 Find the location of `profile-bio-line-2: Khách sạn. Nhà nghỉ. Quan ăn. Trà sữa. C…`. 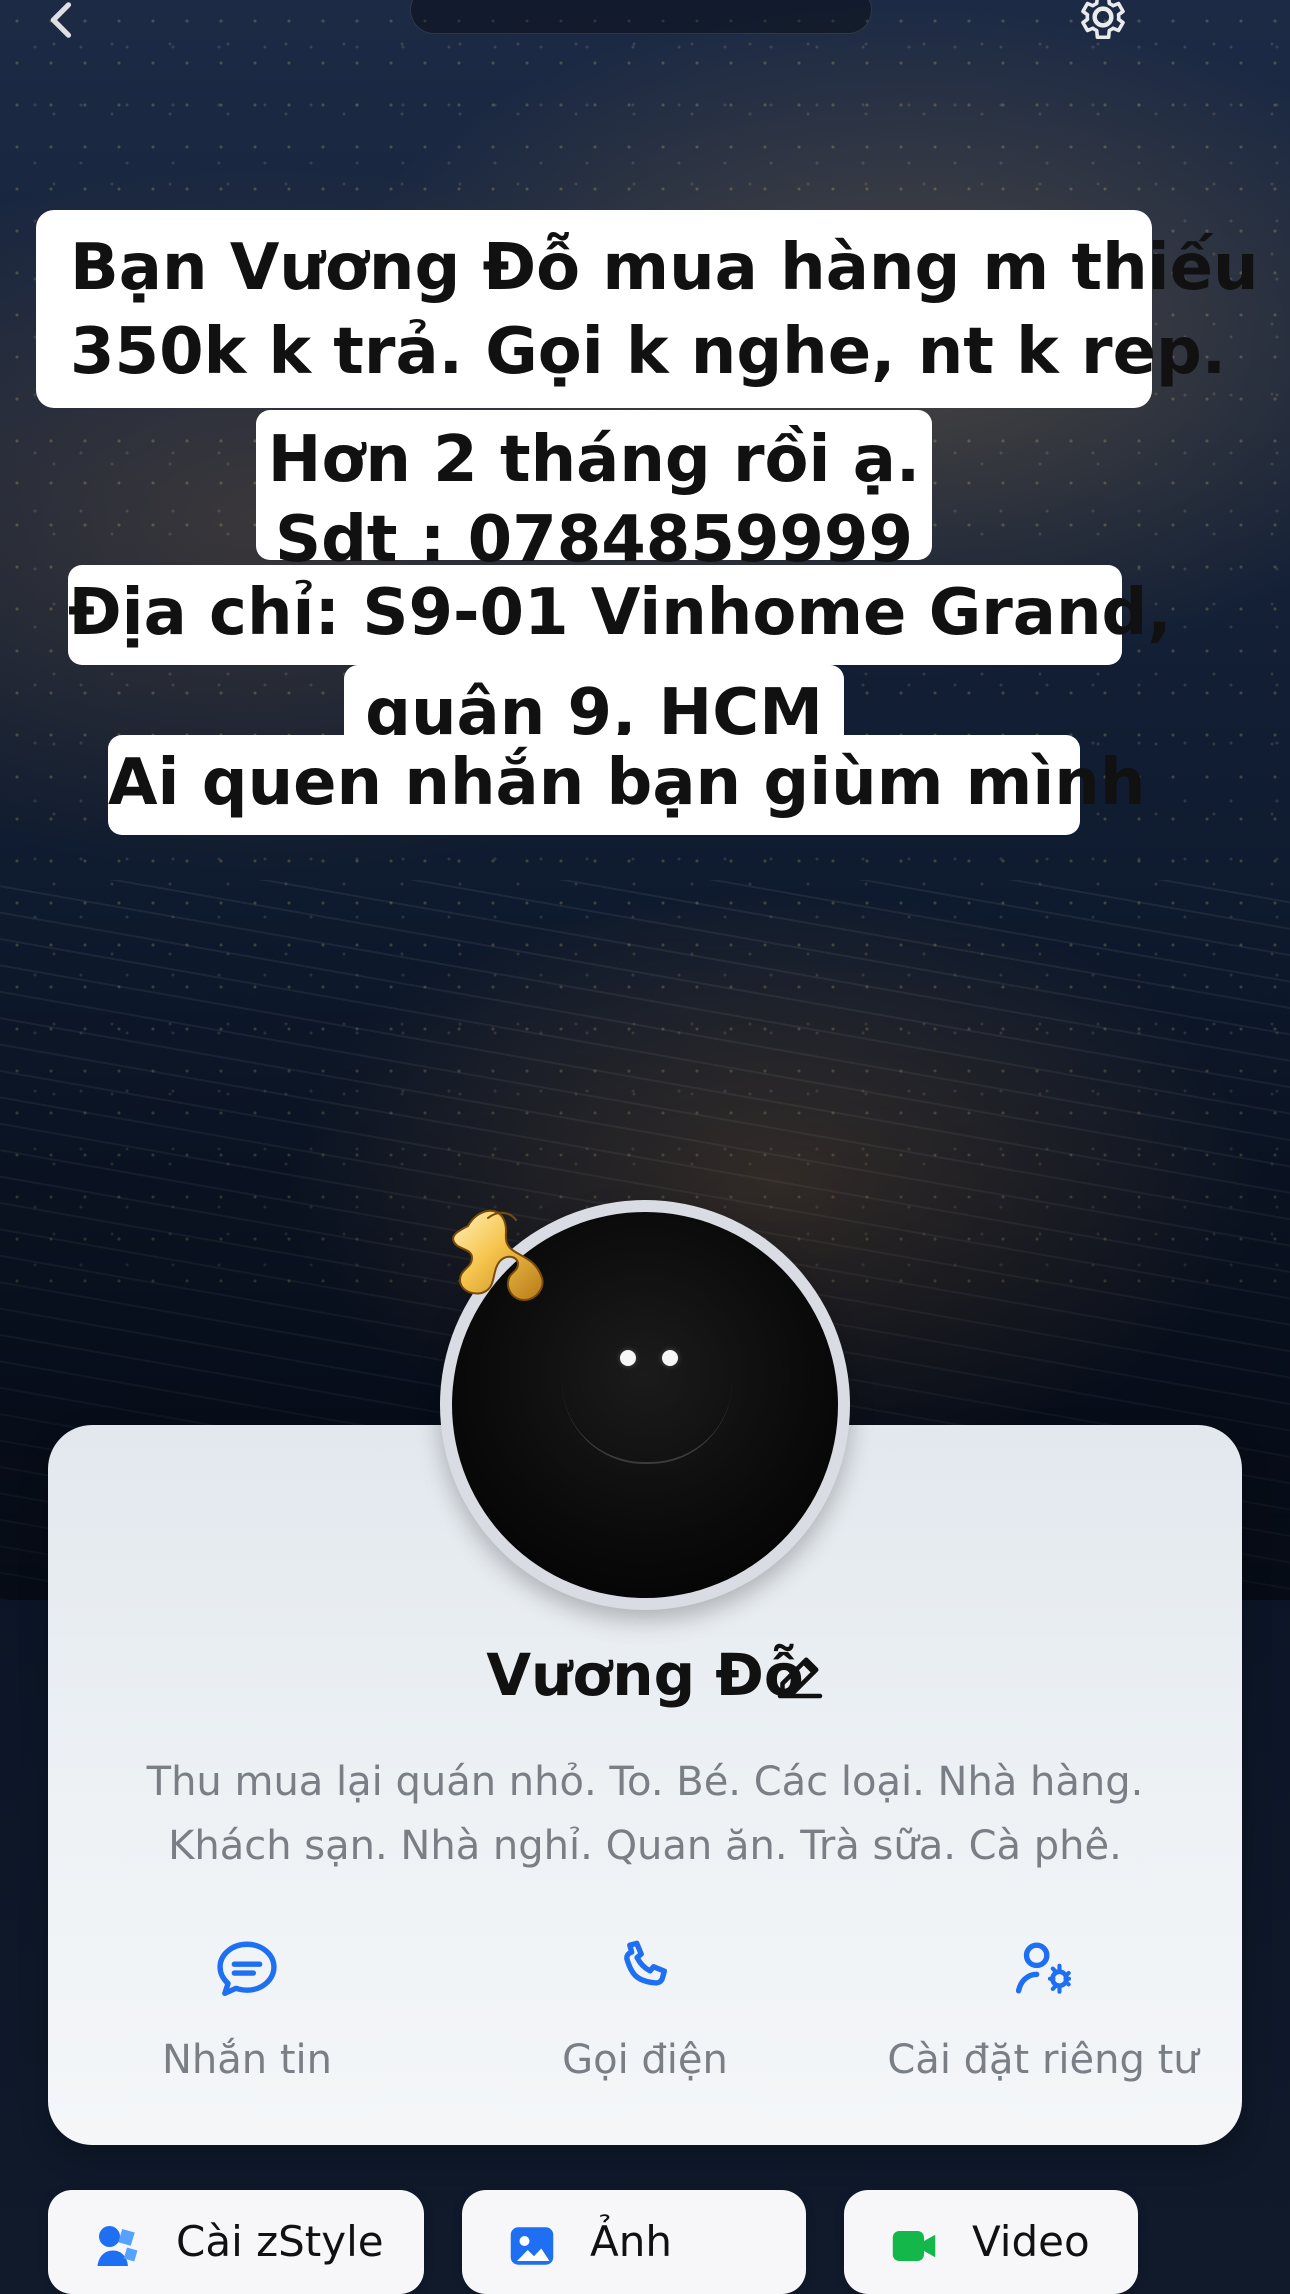

profile-bio-line-2: Khách sạn. Nhà nghỉ. Quan ăn. Trà sữa. C… is located at coordinates (645, 1846).